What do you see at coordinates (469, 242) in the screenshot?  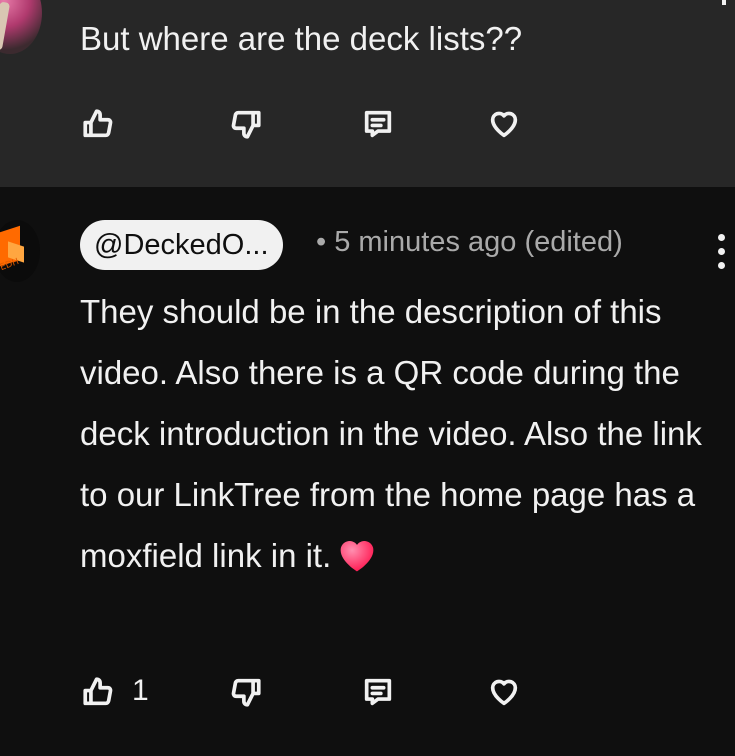 I see `comment-timestamp: • 5 minutes ago (edited)` at bounding box center [469, 242].